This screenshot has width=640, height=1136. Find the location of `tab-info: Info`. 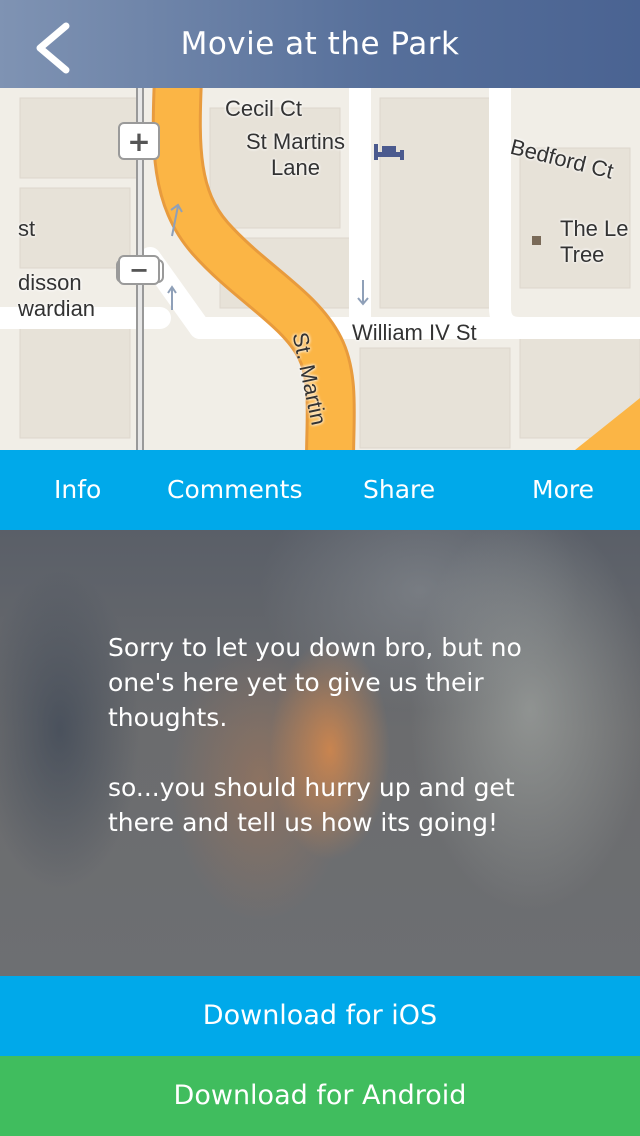

tab-info: Info is located at coordinates (77, 490).